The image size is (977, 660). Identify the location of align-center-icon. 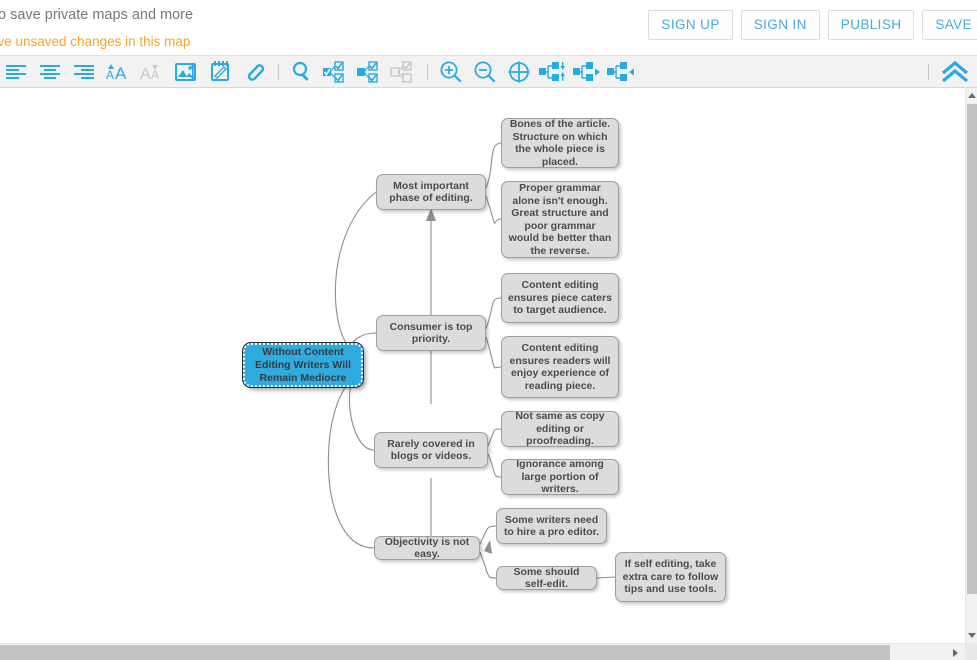
(51, 72).